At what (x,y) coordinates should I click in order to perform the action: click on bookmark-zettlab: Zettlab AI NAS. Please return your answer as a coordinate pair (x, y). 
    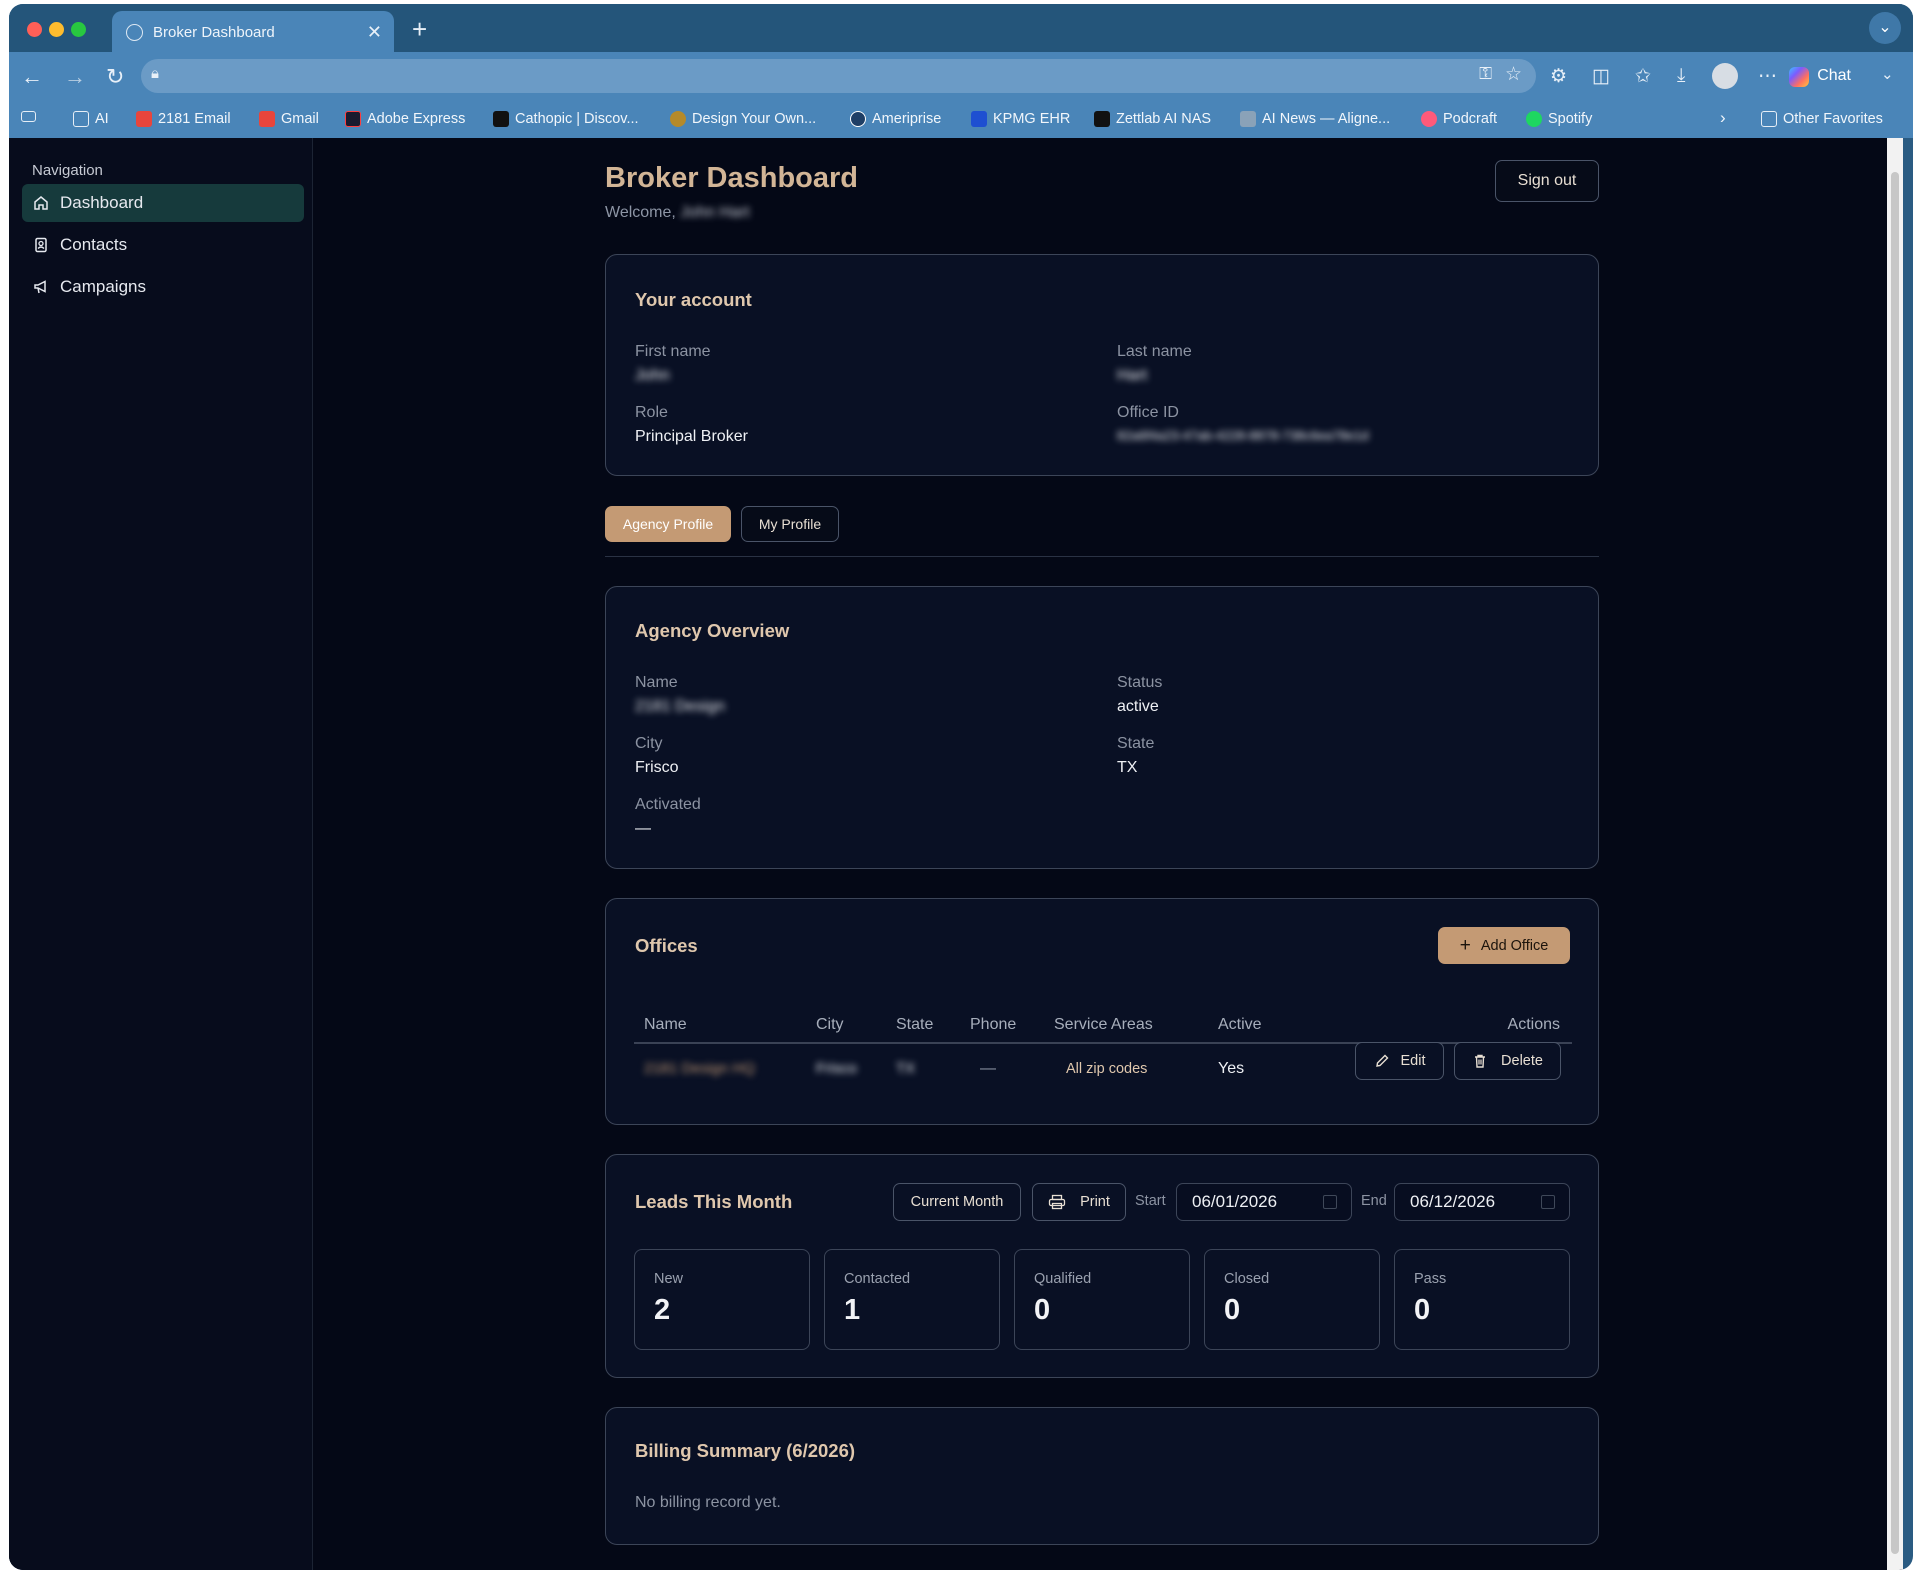
    Looking at the image, I should click on (1152, 119).